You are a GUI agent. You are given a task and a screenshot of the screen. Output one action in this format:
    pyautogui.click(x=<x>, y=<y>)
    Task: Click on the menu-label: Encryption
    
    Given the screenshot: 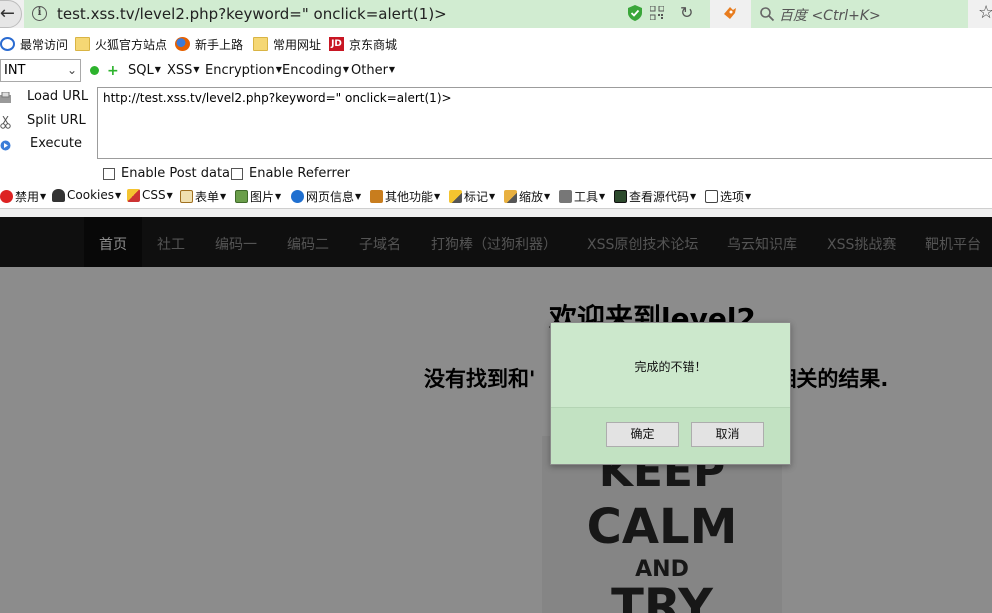 What is the action you would take?
    pyautogui.click(x=240, y=70)
    